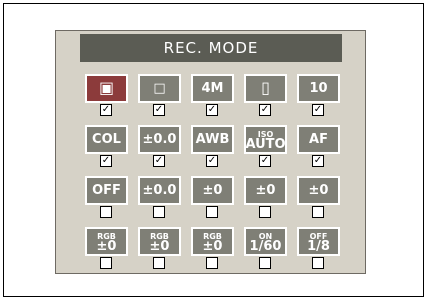  I want to click on menu-item-value: 4M, so click(212, 88).